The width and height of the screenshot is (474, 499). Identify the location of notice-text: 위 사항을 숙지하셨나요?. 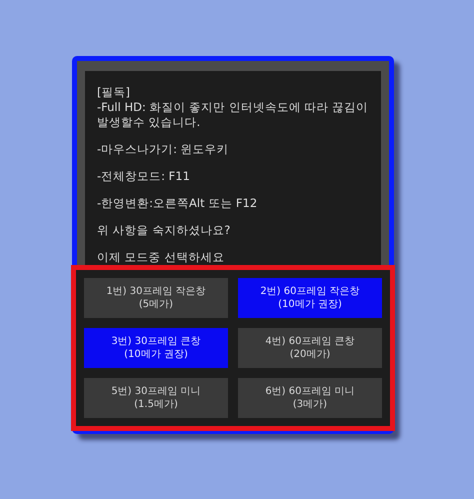
(164, 230).